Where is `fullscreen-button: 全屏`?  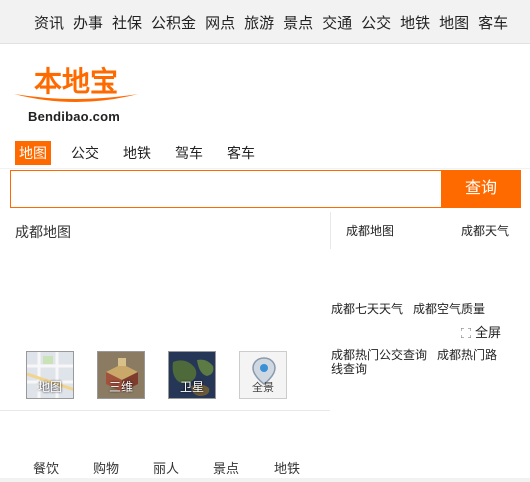 fullscreen-button: 全屏 is located at coordinates (481, 331).